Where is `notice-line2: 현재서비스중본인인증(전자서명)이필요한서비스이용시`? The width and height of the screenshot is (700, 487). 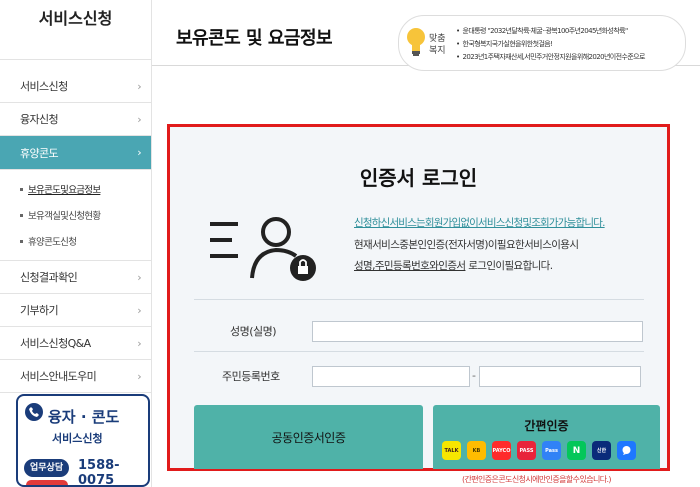
notice-line2: 현재서비스중본인인증(전자서명)이필요한서비스이용시 is located at coordinates (466, 245).